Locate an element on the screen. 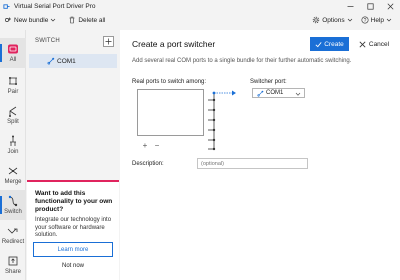 The width and height of the screenshot is (400, 280). new-bundle-icon is located at coordinates (8, 19).